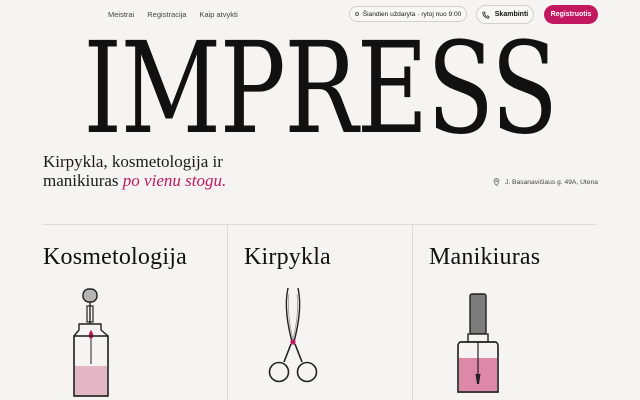 The image size is (640, 400). What do you see at coordinates (293, 335) in the screenshot?
I see `scissors-icon` at bounding box center [293, 335].